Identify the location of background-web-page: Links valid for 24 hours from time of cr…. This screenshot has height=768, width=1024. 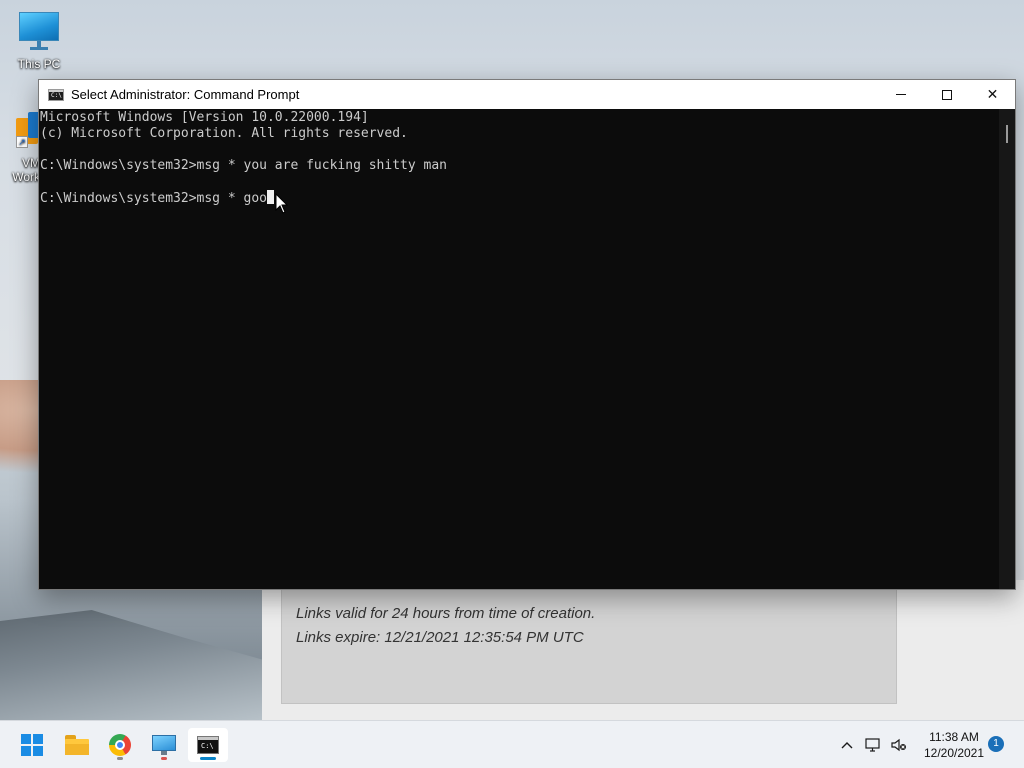
(643, 650).